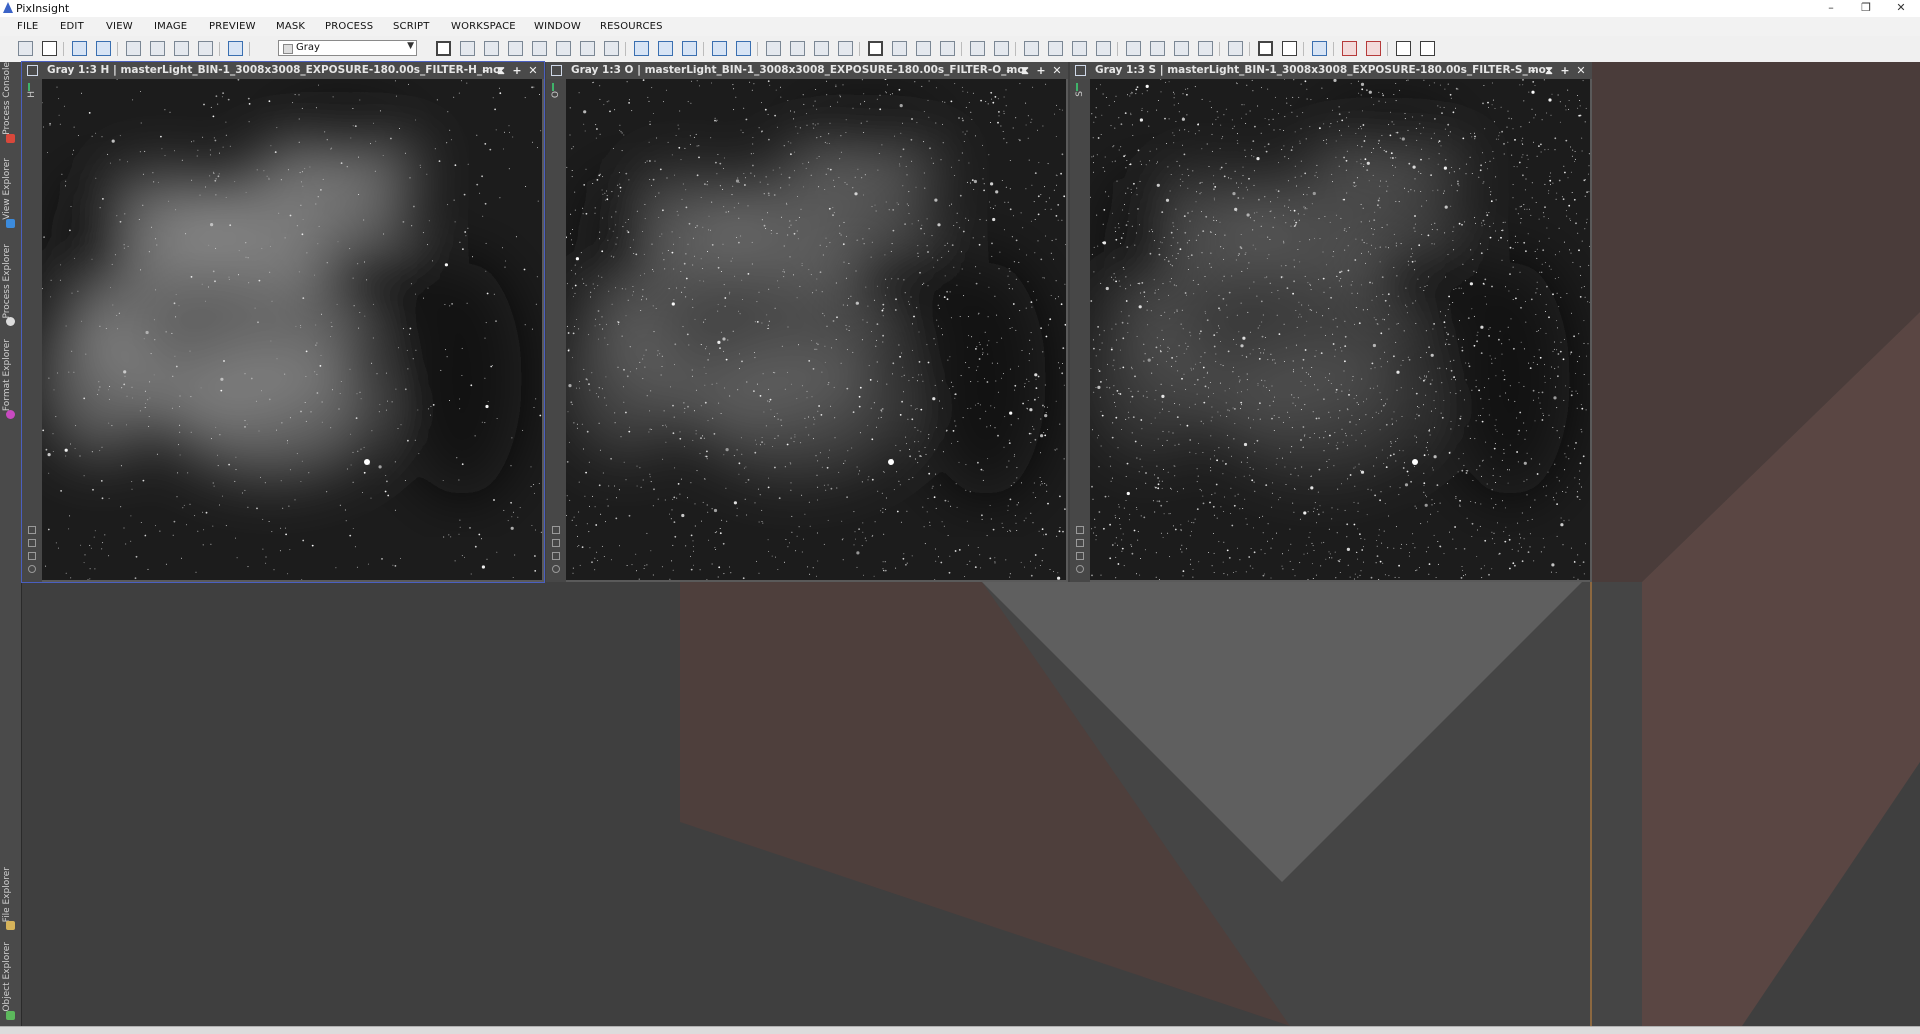 The image size is (1920, 1034). What do you see at coordinates (515, 48) in the screenshot?
I see `move-icon` at bounding box center [515, 48].